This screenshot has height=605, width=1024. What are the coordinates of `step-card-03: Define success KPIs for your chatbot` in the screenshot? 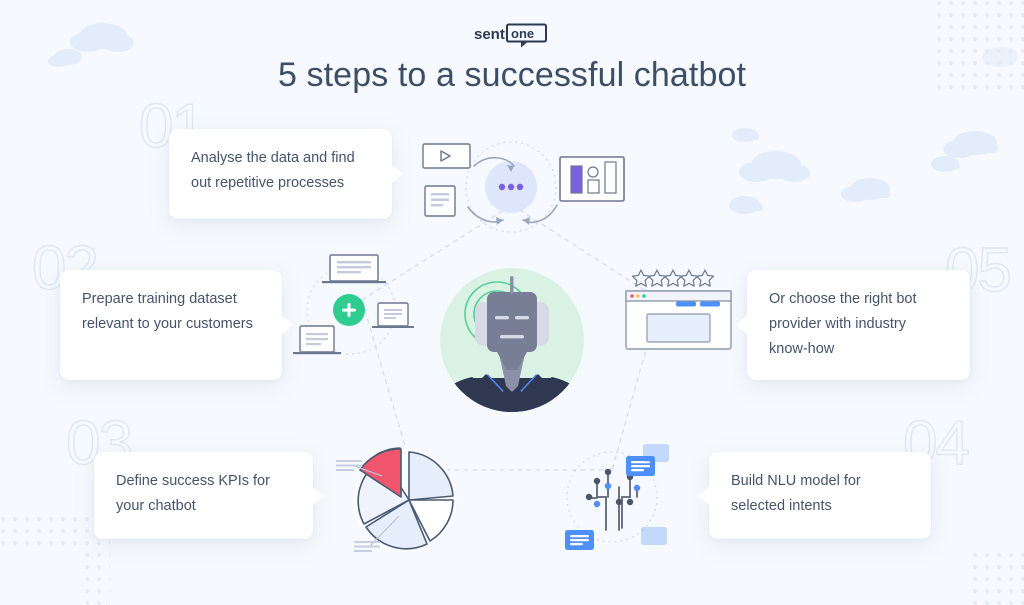 It's located at (209, 495).